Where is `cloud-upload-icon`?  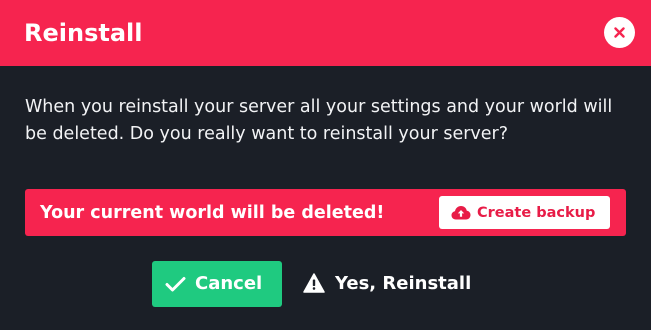
cloud-upload-icon is located at coordinates (461, 213).